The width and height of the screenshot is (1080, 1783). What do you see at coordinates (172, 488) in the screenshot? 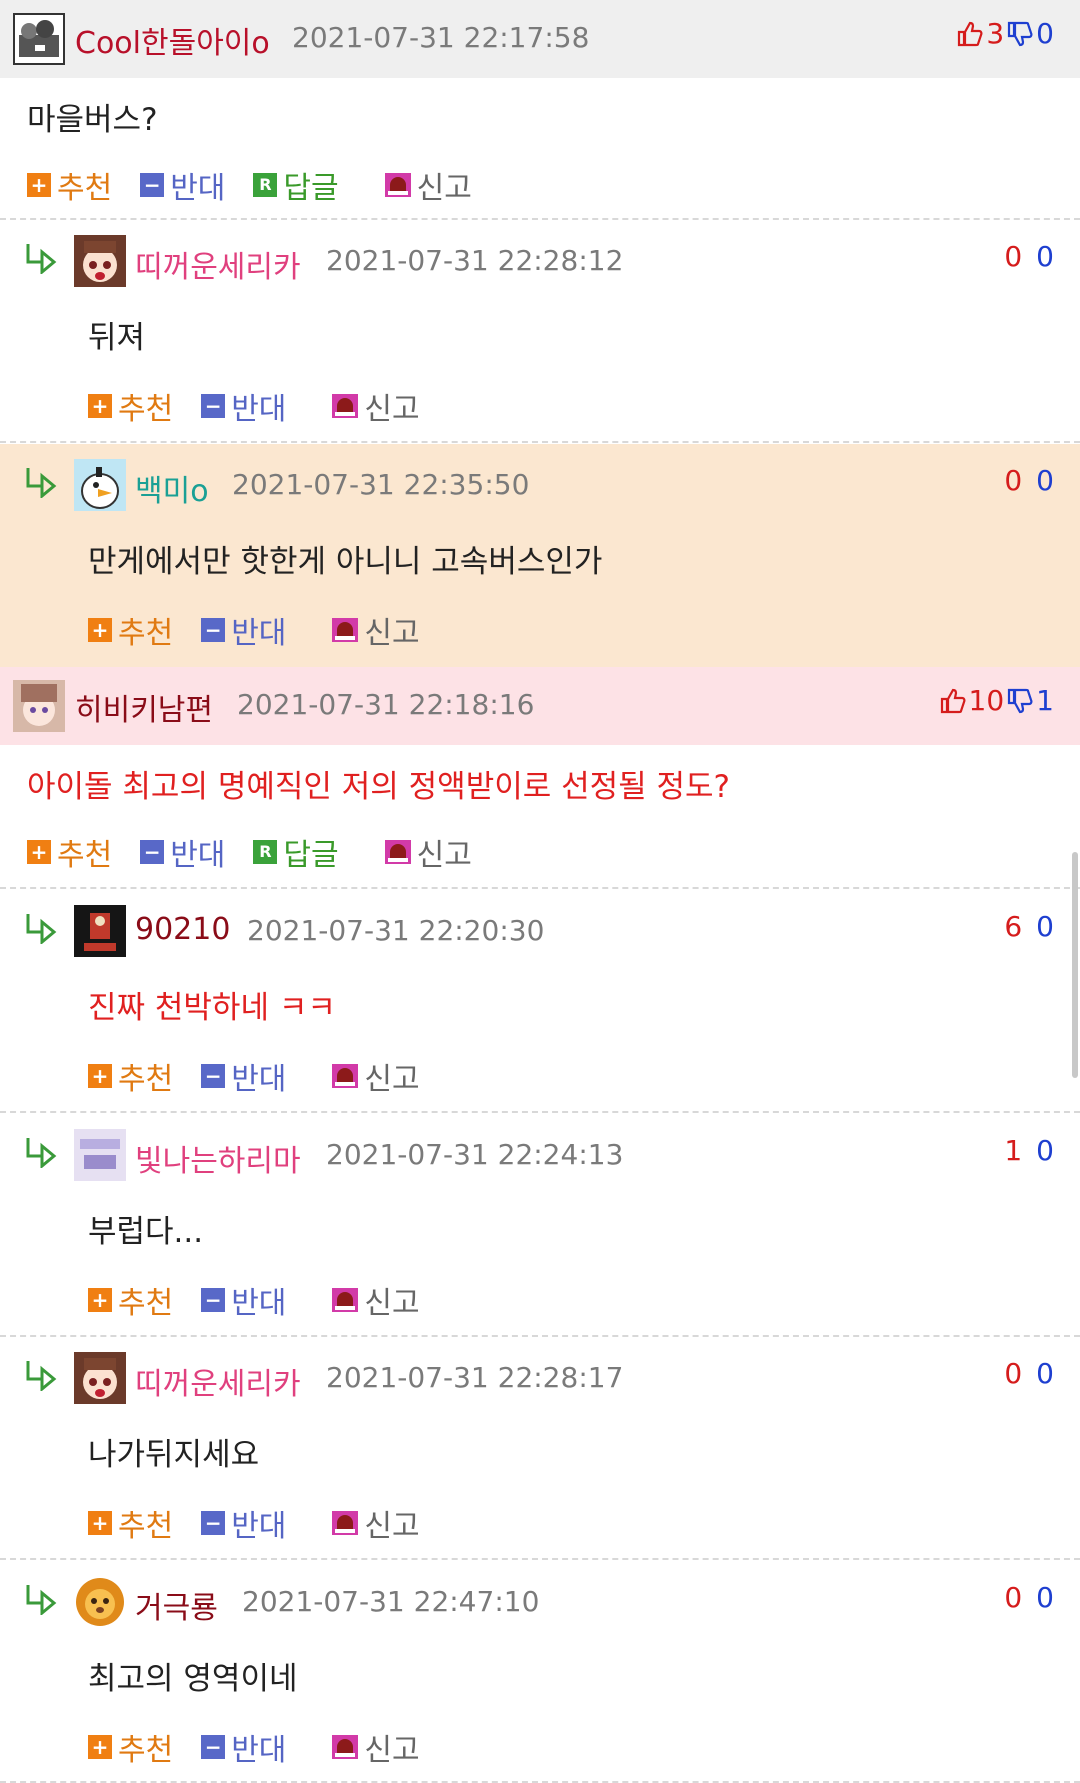
I see `nickname: 백미o` at bounding box center [172, 488].